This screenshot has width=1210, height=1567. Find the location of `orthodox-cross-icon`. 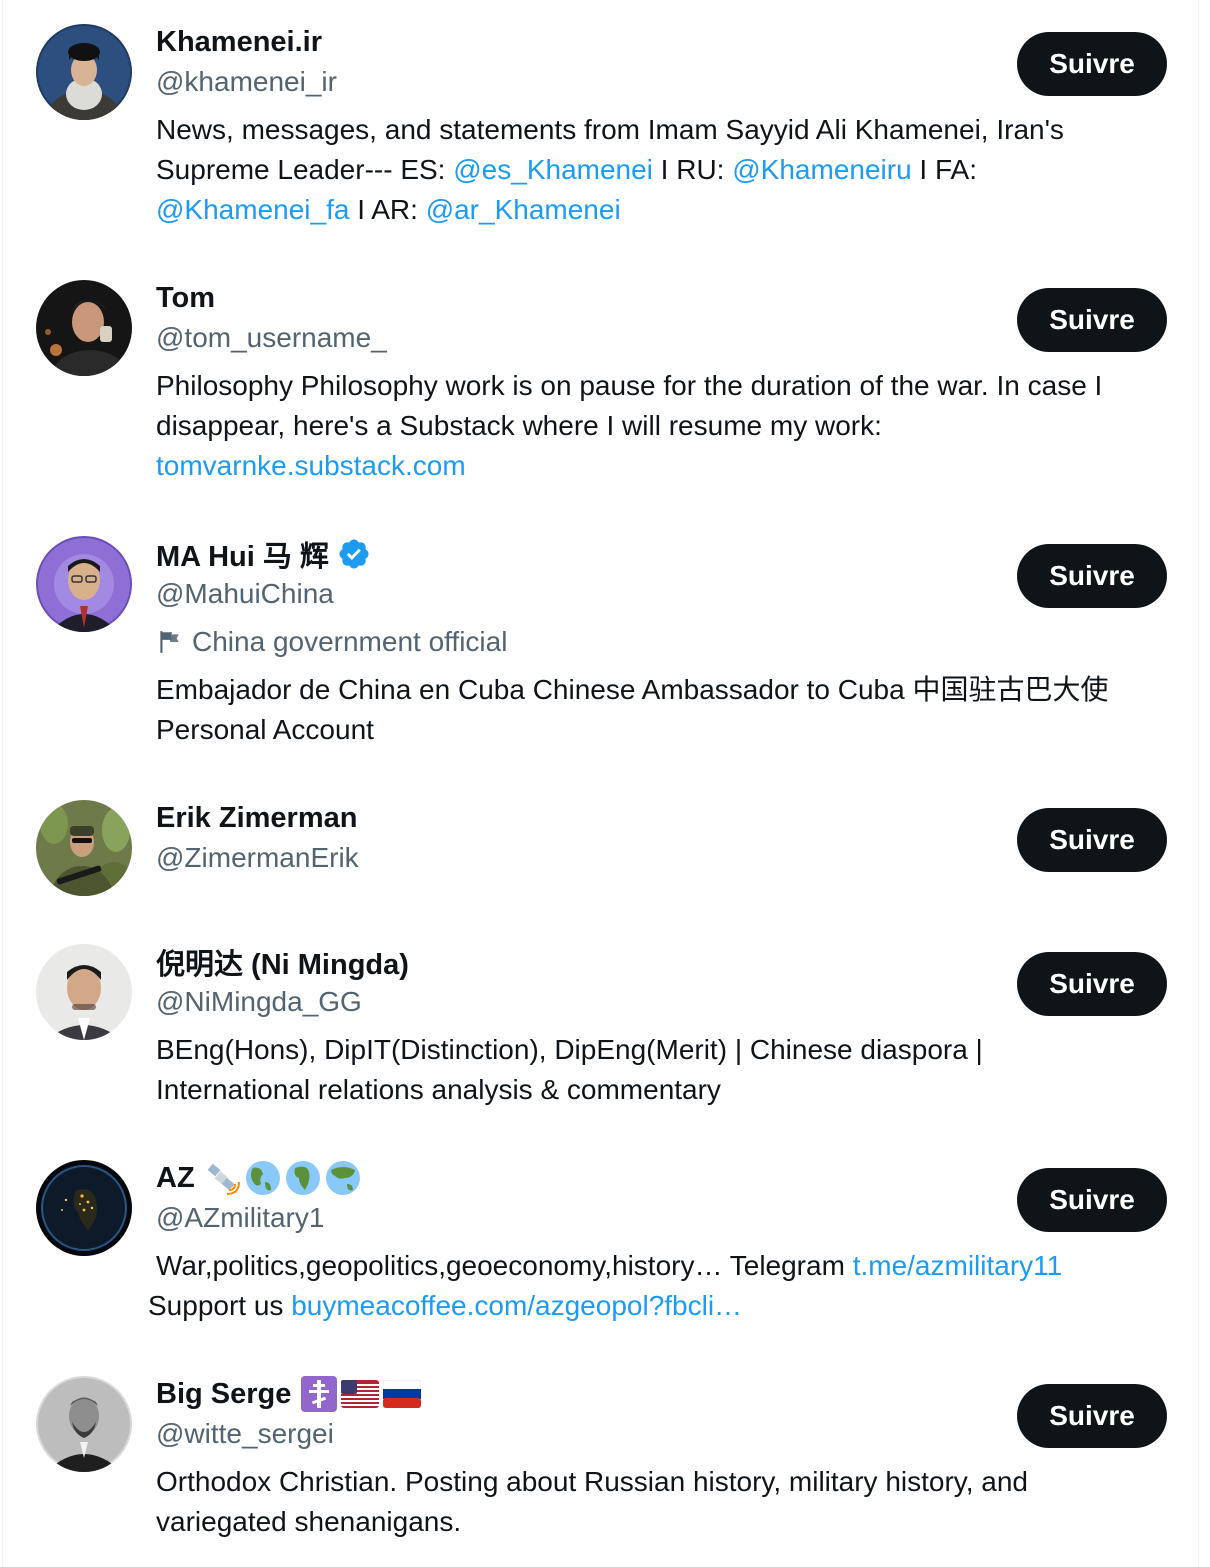

orthodox-cross-icon is located at coordinates (319, 1394).